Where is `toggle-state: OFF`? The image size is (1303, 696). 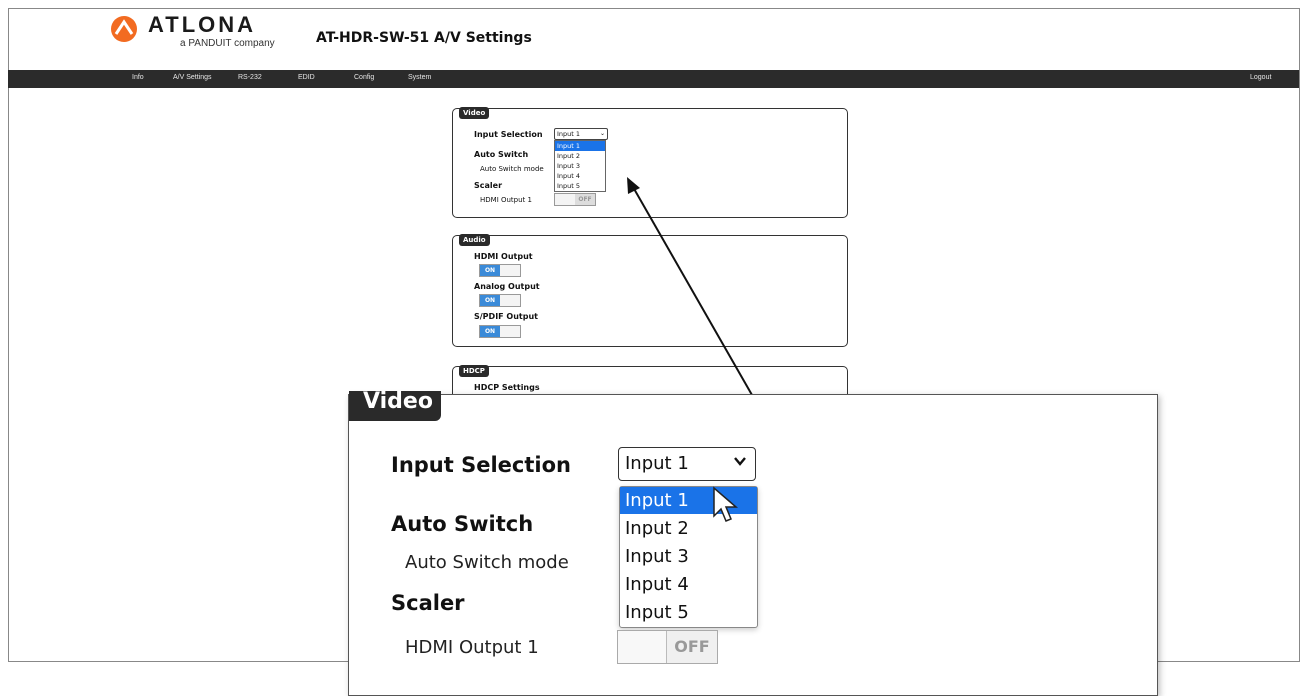
toggle-state: OFF is located at coordinates (692, 646).